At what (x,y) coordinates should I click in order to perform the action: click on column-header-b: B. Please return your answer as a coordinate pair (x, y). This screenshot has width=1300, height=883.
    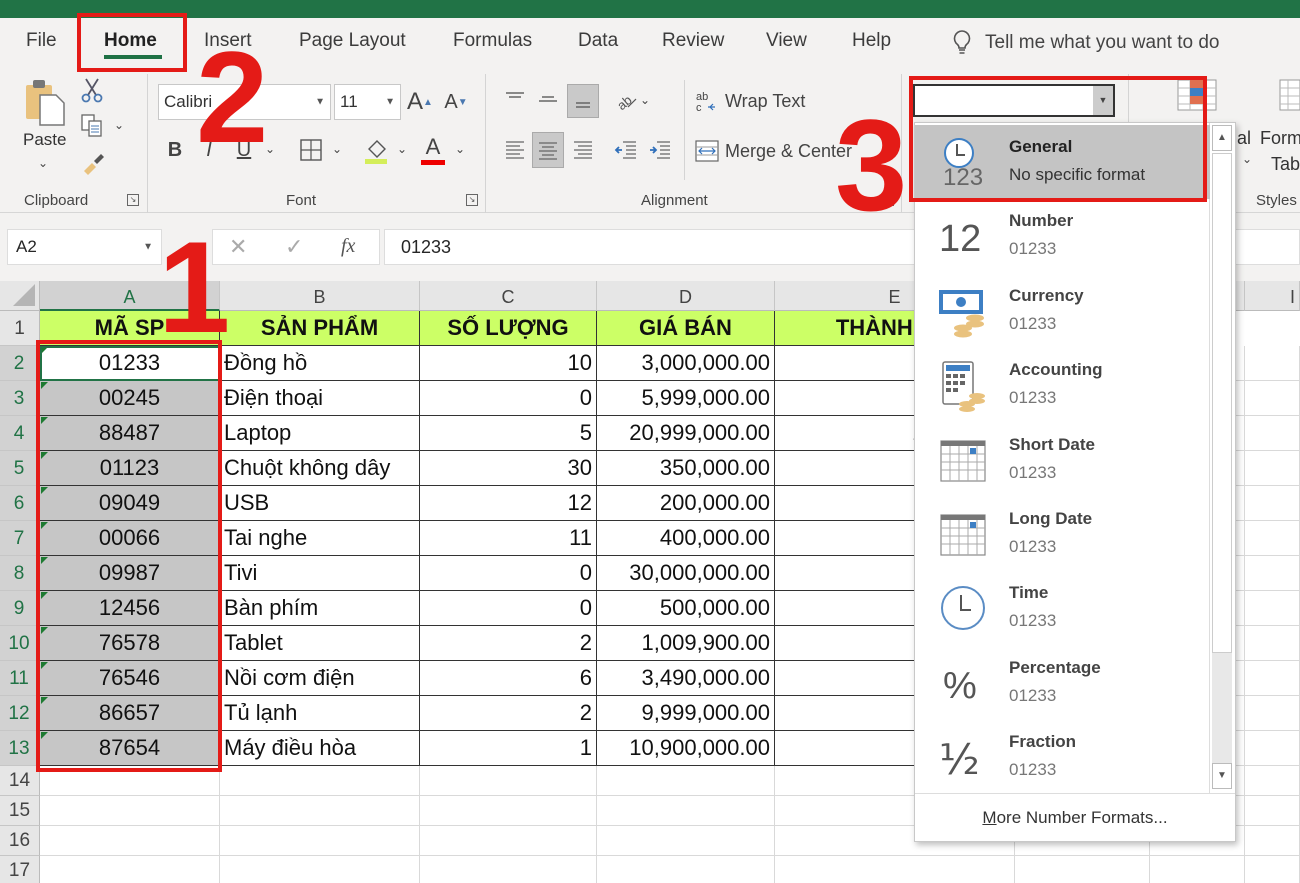
    Looking at the image, I should click on (320, 296).